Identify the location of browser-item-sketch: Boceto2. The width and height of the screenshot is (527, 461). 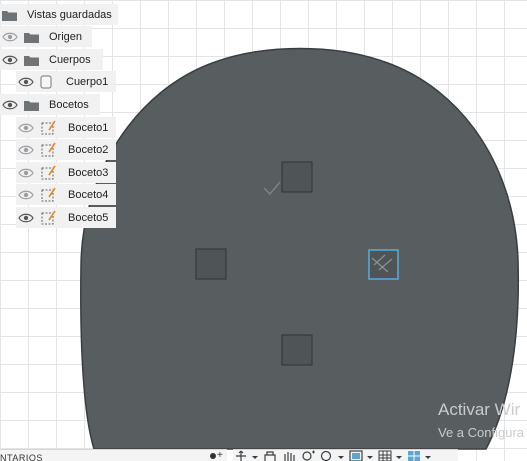
(66, 149).